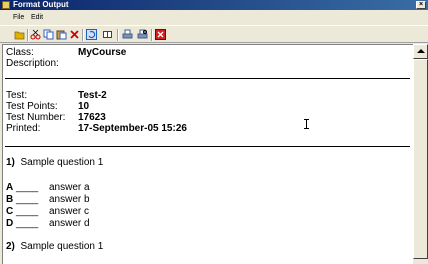  I want to click on cut-icon, so click(35, 34).